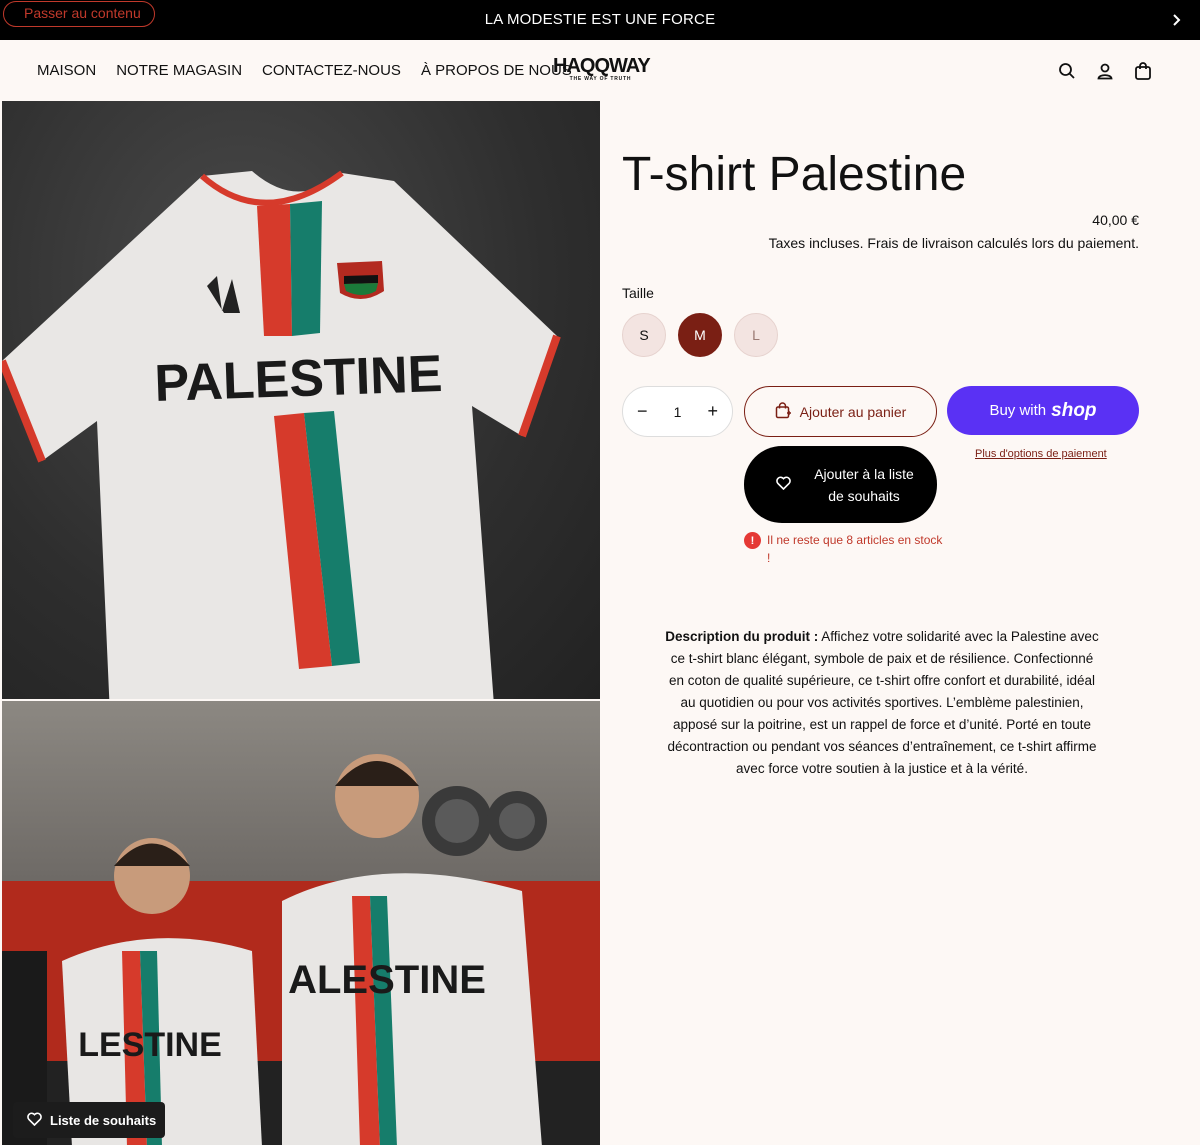  What do you see at coordinates (1067, 71) in the screenshot?
I see `search-icon` at bounding box center [1067, 71].